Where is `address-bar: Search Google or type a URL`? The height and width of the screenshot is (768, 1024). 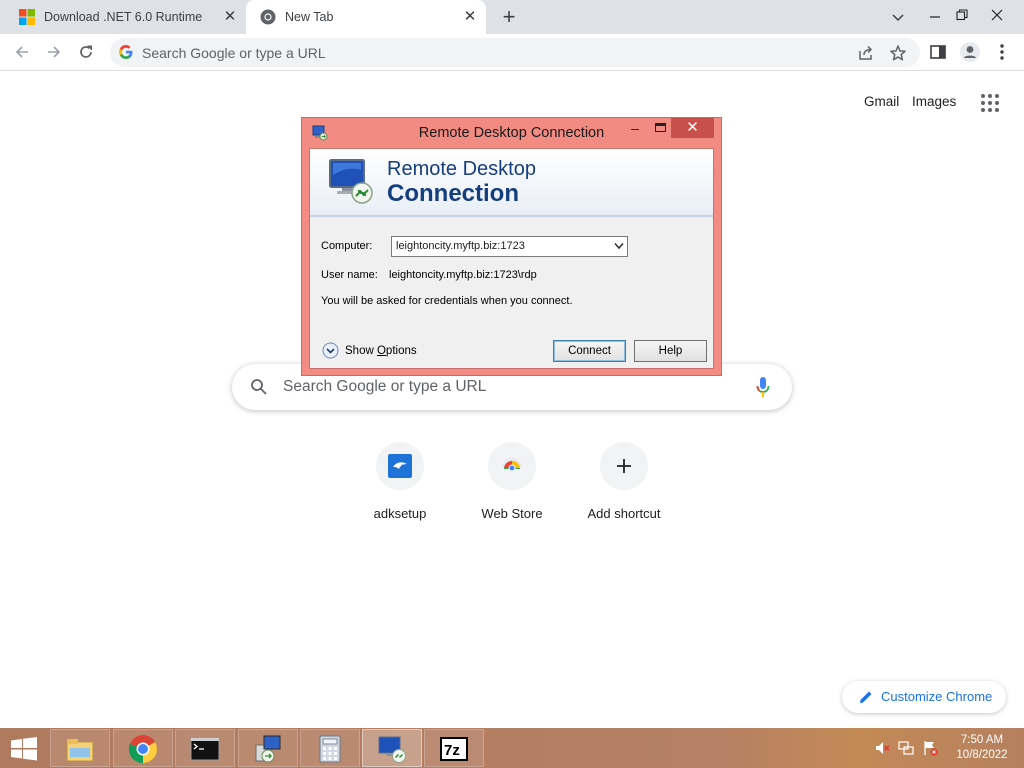 address-bar: Search Google or type a URL is located at coordinates (515, 52).